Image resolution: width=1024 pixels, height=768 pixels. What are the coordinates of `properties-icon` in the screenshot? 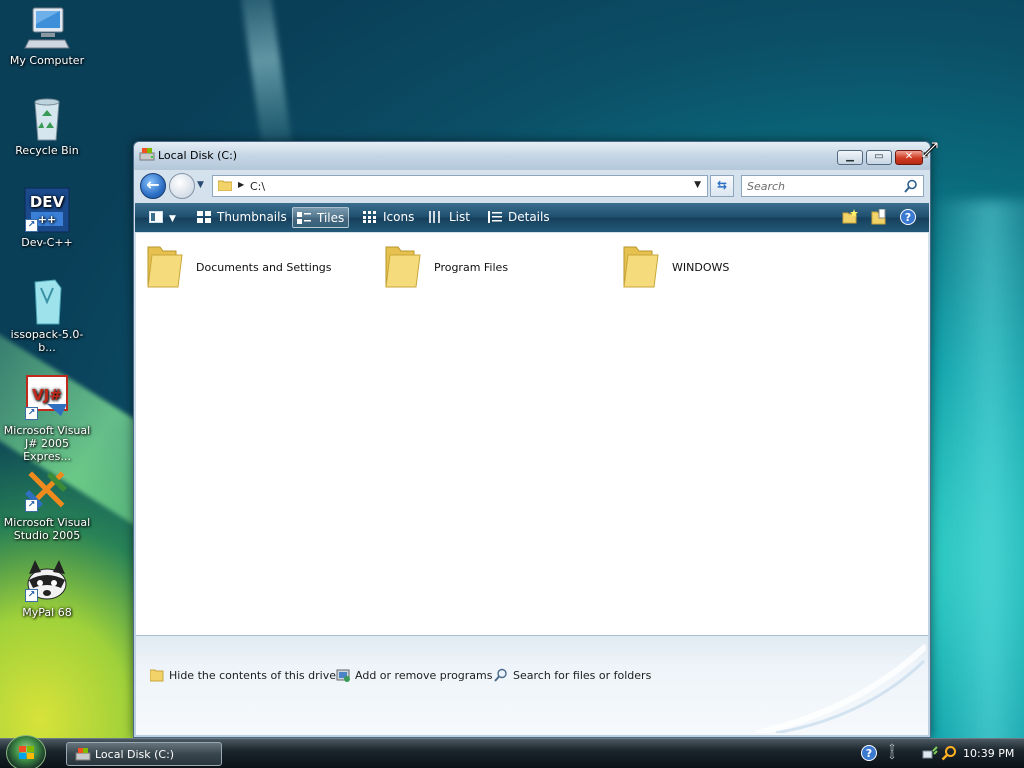 It's located at (879, 216).